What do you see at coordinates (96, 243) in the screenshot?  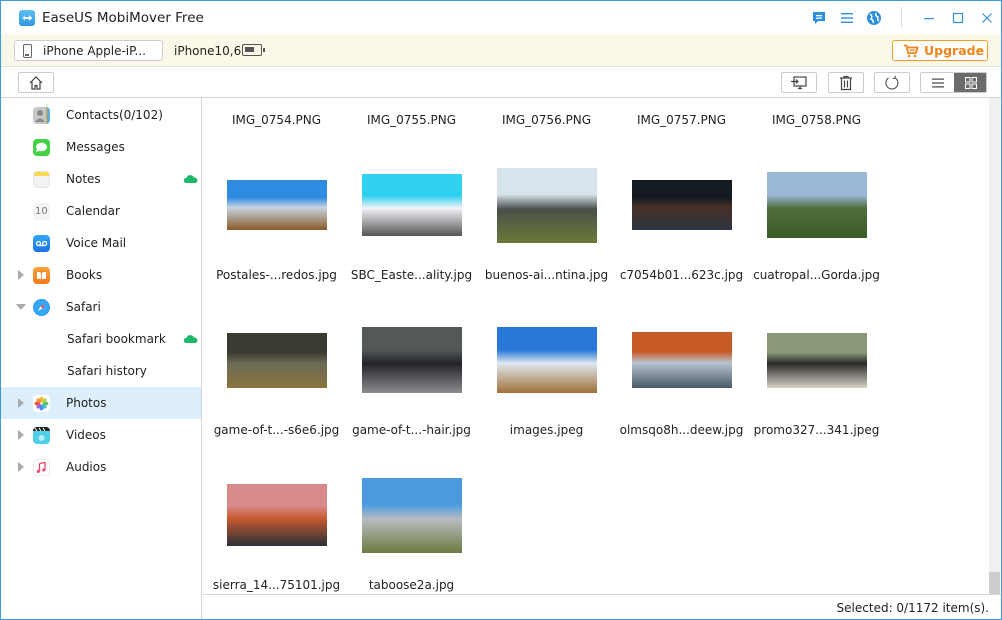 I see `sidebar-item-label: Voice Mail` at bounding box center [96, 243].